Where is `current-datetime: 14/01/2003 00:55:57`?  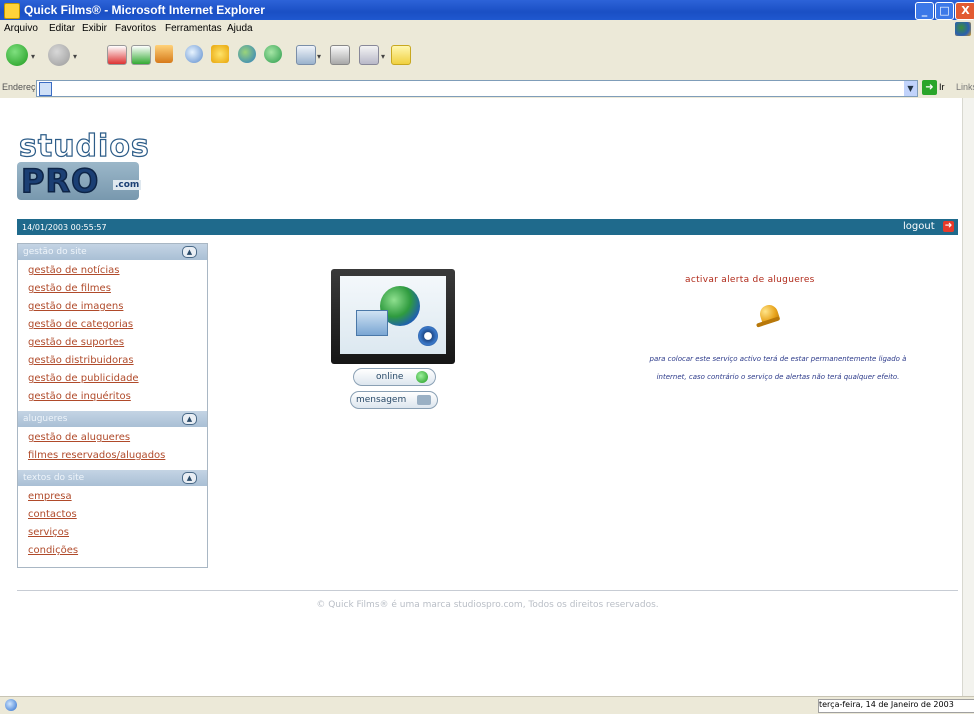
current-datetime: 14/01/2003 00:55:57 is located at coordinates (64, 227).